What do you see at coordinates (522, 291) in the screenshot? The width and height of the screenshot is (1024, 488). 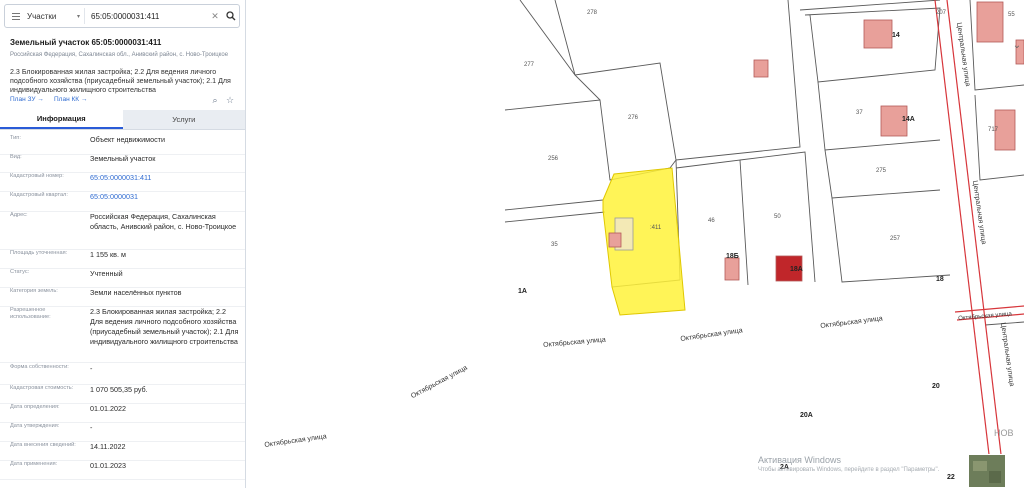 I see `house-number: 1А` at bounding box center [522, 291].